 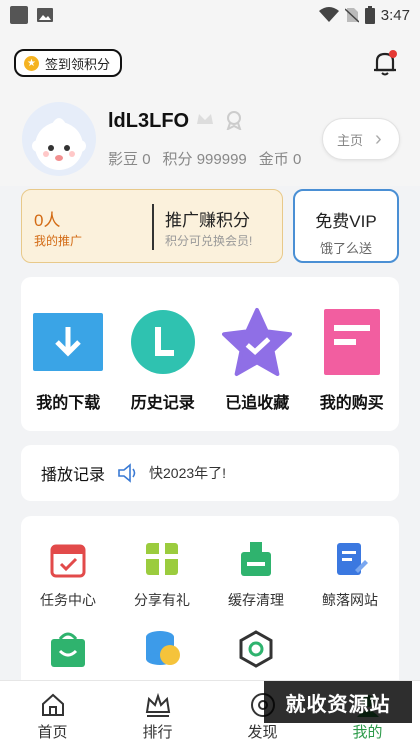 What do you see at coordinates (73, 475) in the screenshot?
I see `play-history-title: 播放记录` at bounding box center [73, 475].